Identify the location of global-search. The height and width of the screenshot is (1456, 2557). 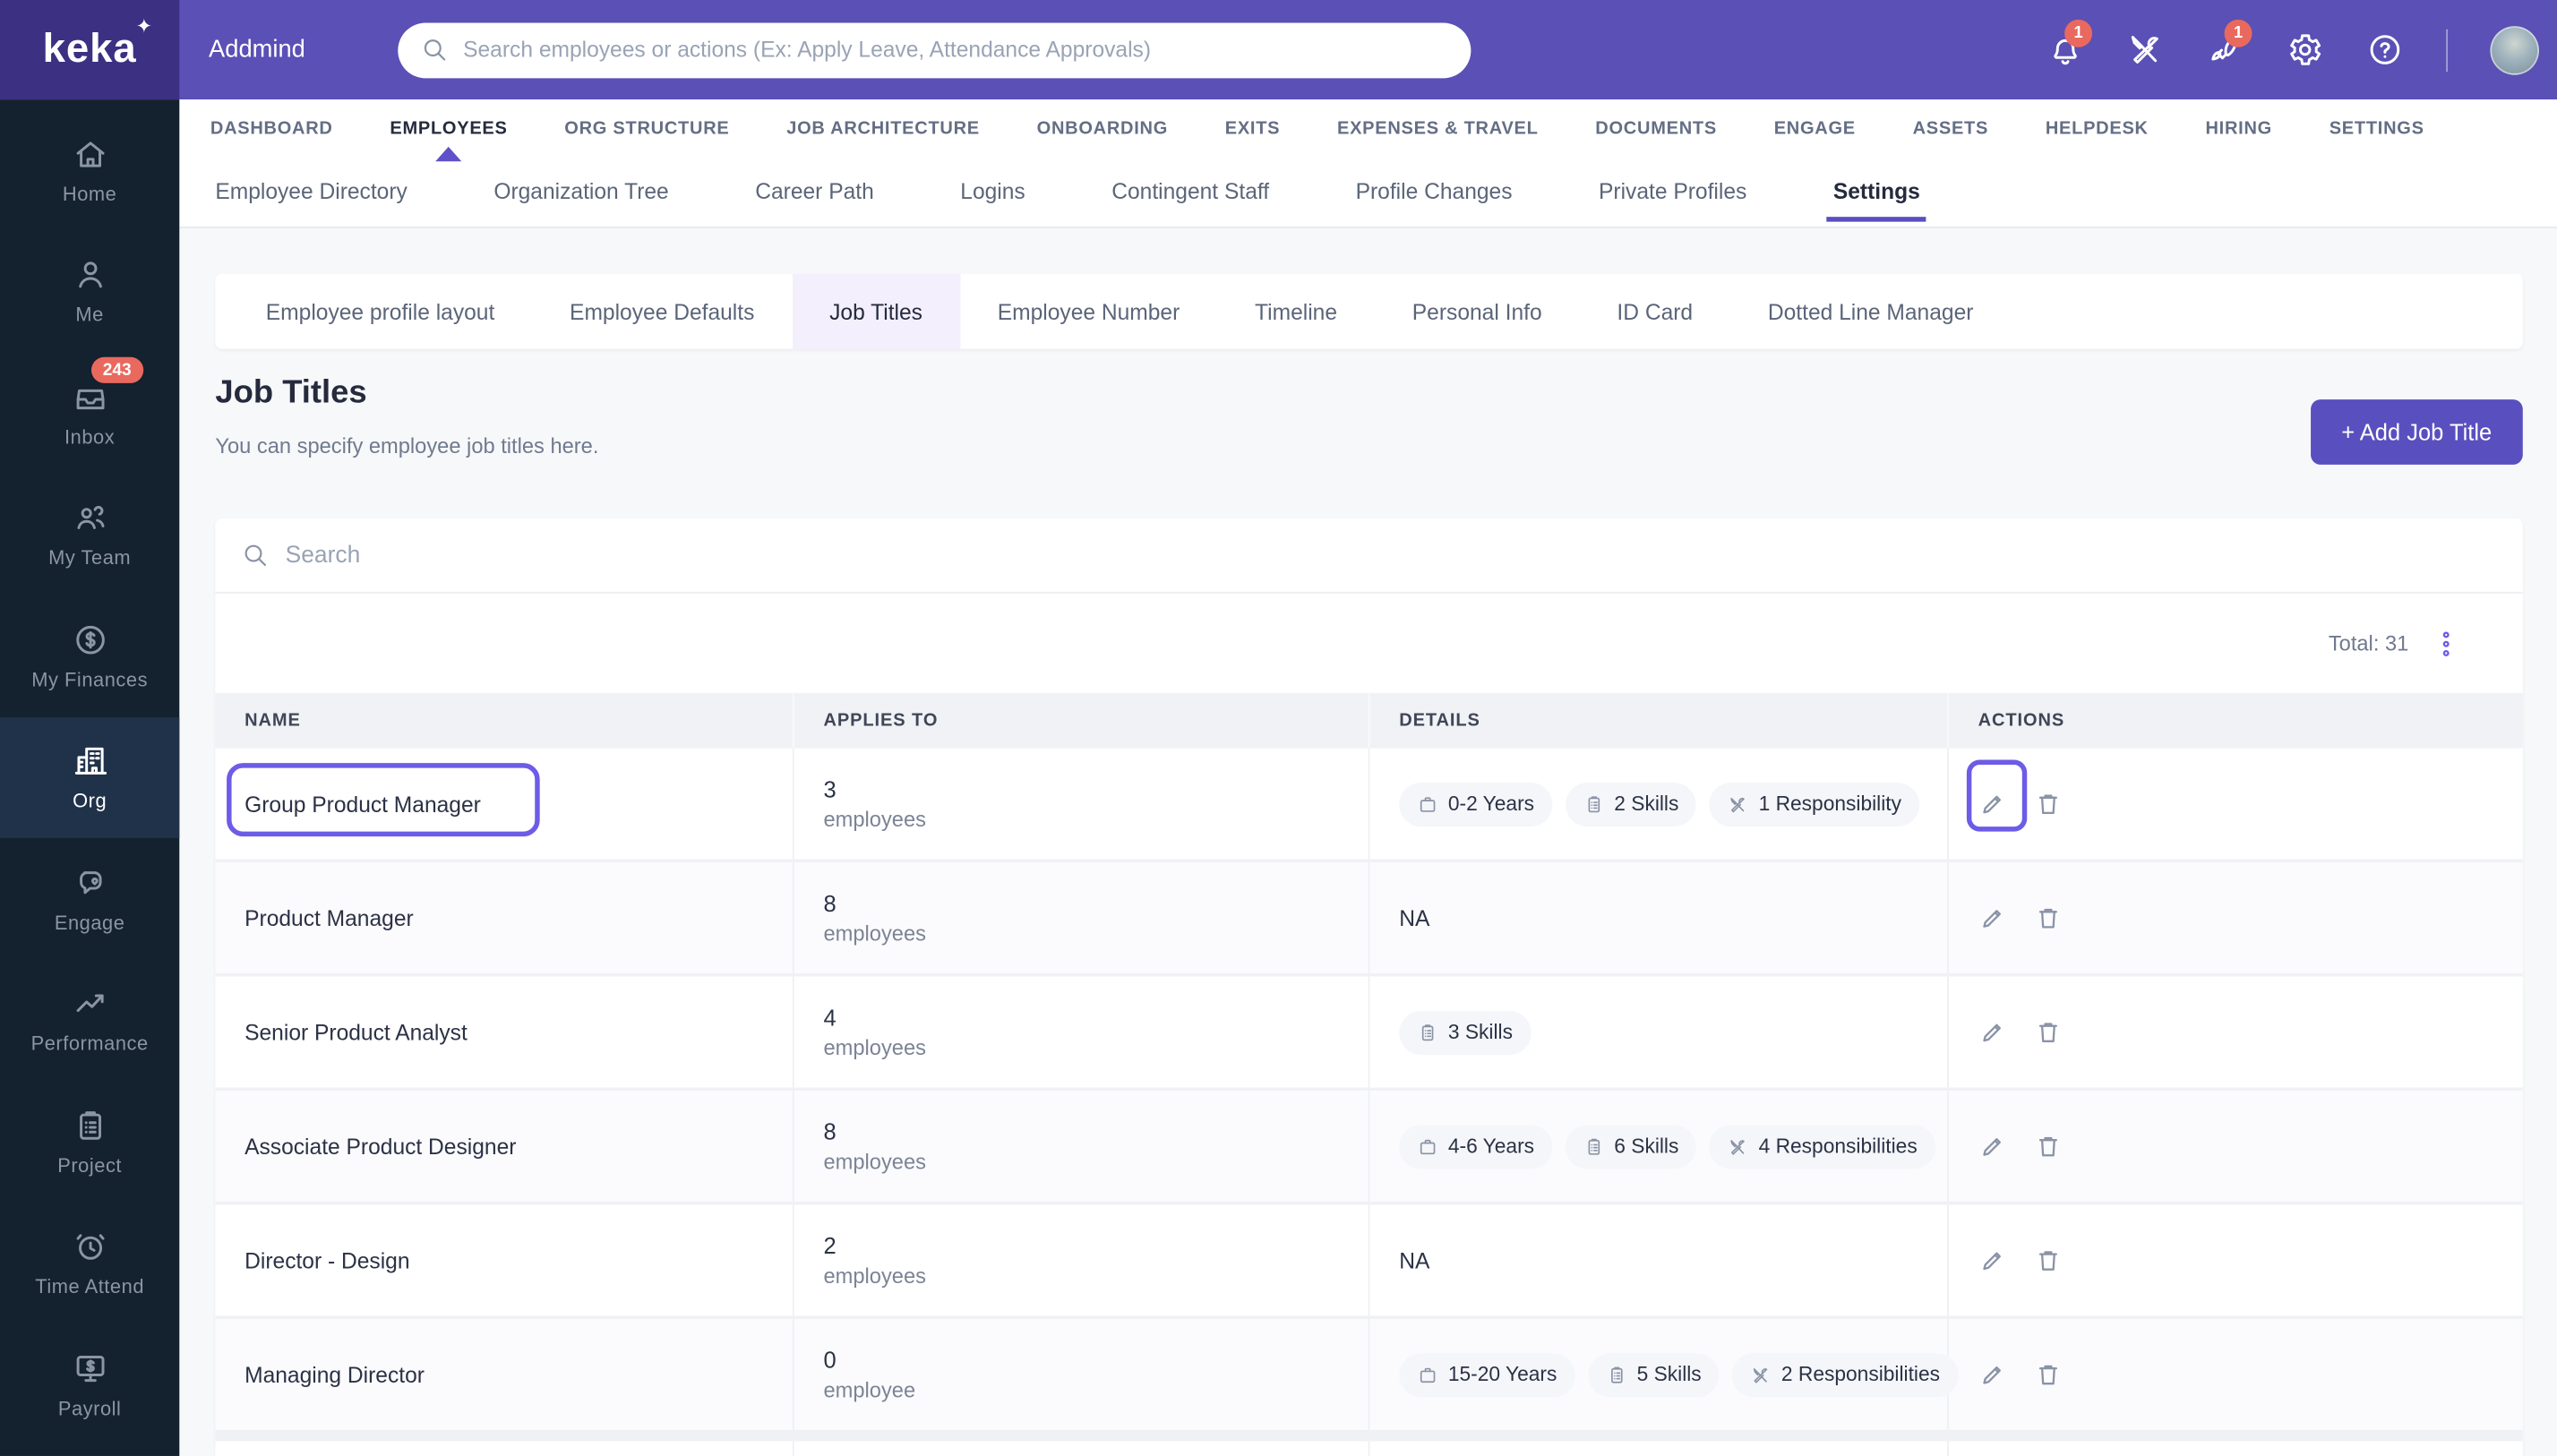
(935, 49).